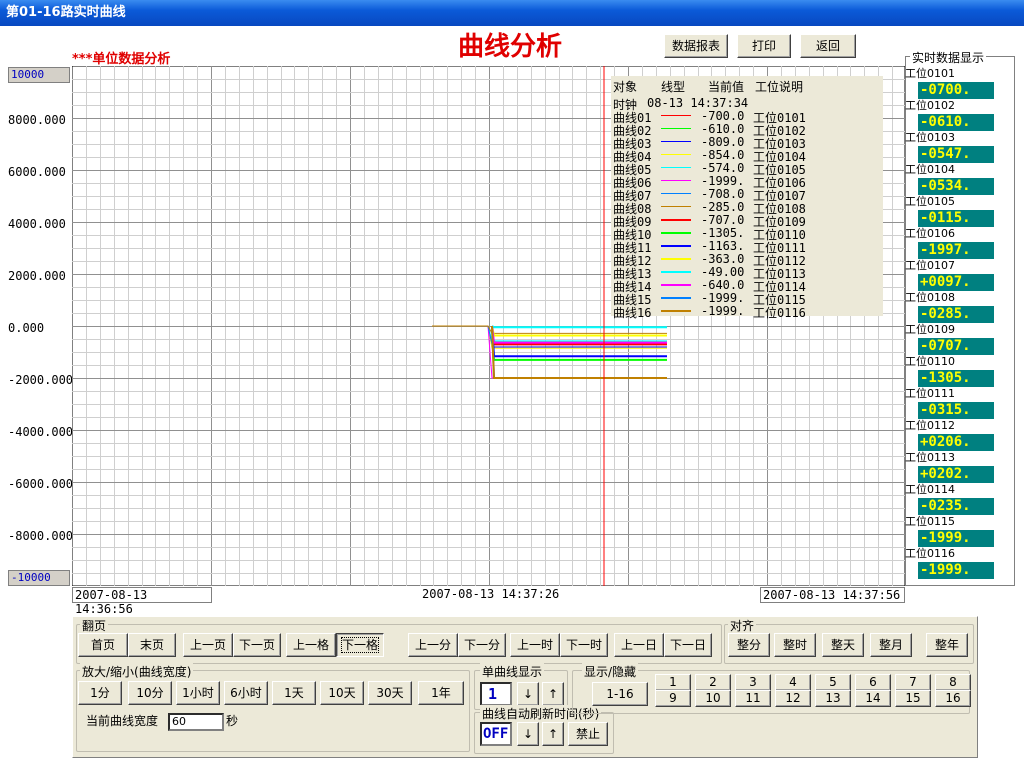 The image size is (1024, 768). What do you see at coordinates (257, 645) in the screenshot?
I see `next-page-button: 下一页` at bounding box center [257, 645].